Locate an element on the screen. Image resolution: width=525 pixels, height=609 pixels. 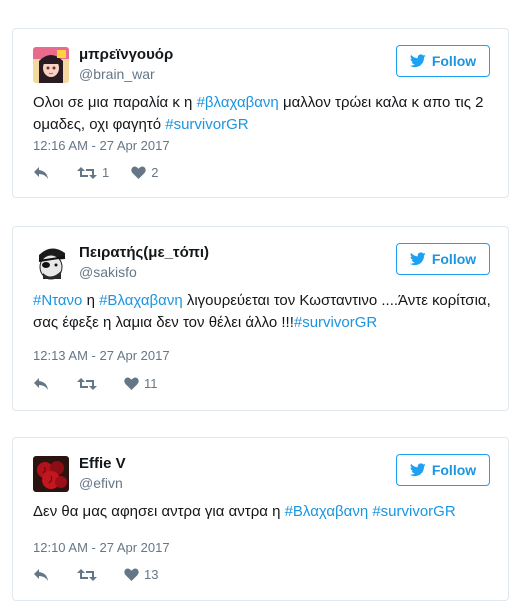
user-handle: @brain_war is located at coordinates (117, 74).